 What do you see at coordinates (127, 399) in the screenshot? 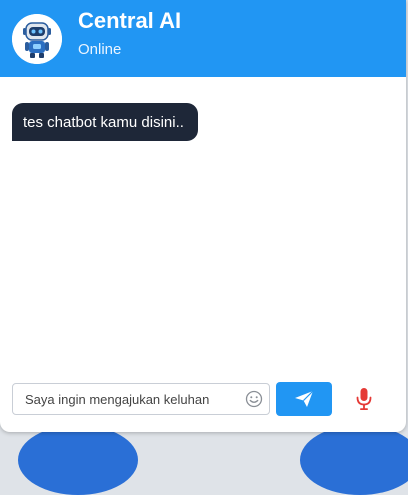
I see `message-input` at bounding box center [127, 399].